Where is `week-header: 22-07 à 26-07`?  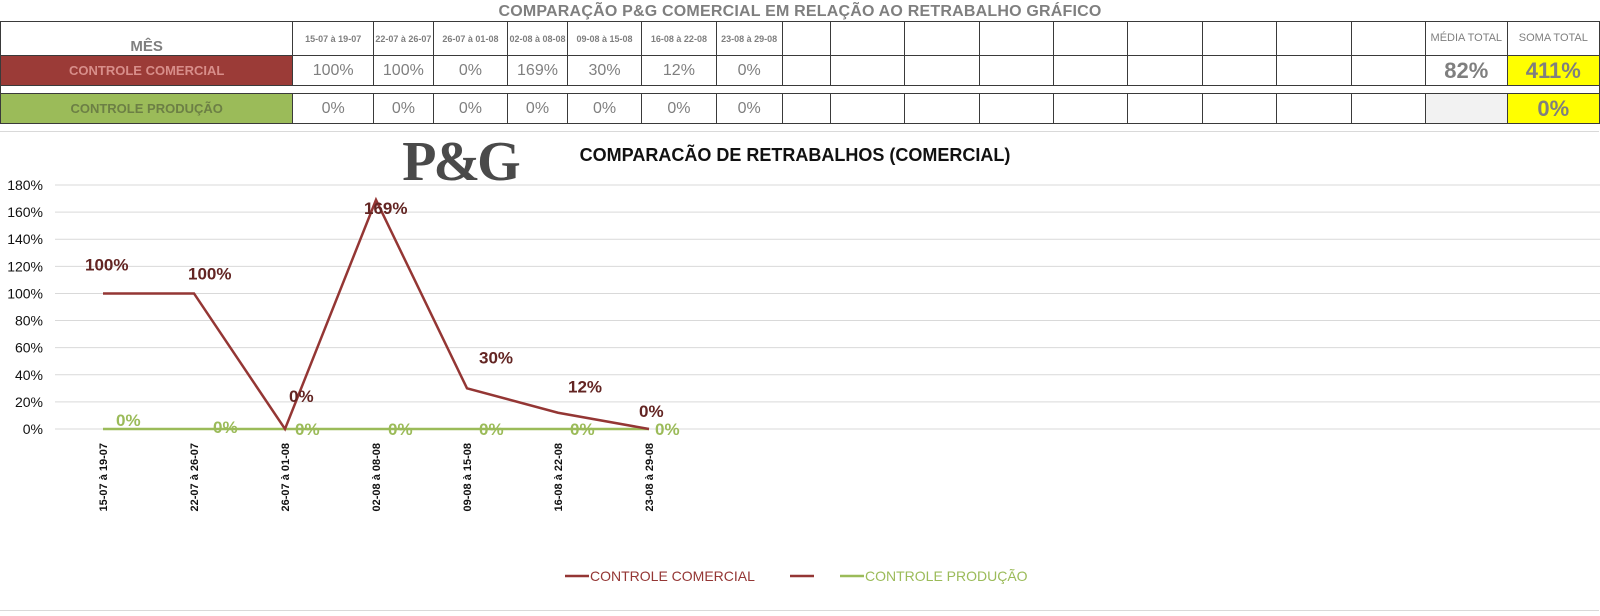 week-header: 22-07 à 26-07 is located at coordinates (403, 38).